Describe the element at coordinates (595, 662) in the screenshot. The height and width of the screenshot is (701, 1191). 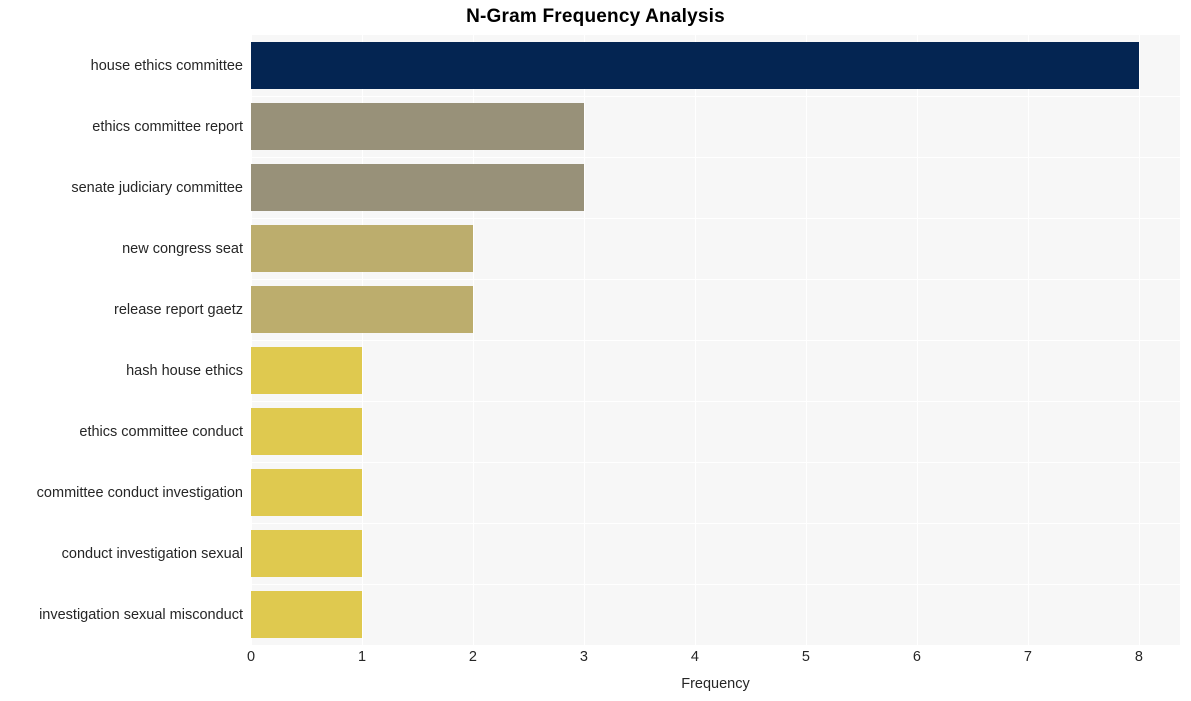
I see `x-axis-tick-labels: 0 1 2 3 4 5 6 7 8` at that location.